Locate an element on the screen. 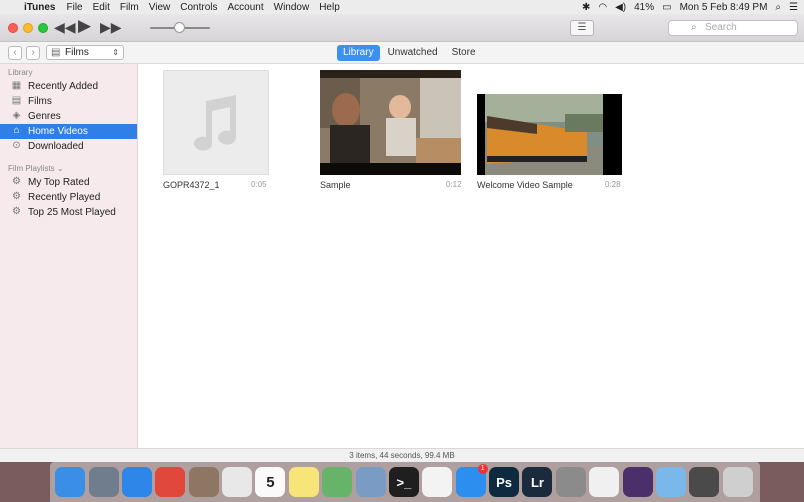 Image resolution: width=804 pixels, height=502 pixels. video-thumbnail-placeholder is located at coordinates (216, 122).